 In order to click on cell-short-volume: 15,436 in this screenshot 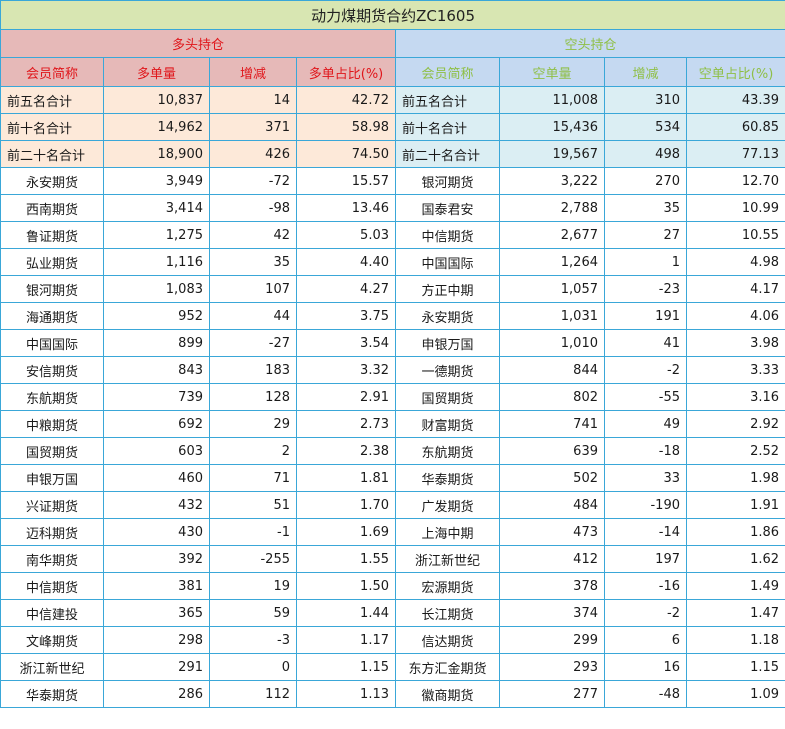, I will do `click(552, 127)`.